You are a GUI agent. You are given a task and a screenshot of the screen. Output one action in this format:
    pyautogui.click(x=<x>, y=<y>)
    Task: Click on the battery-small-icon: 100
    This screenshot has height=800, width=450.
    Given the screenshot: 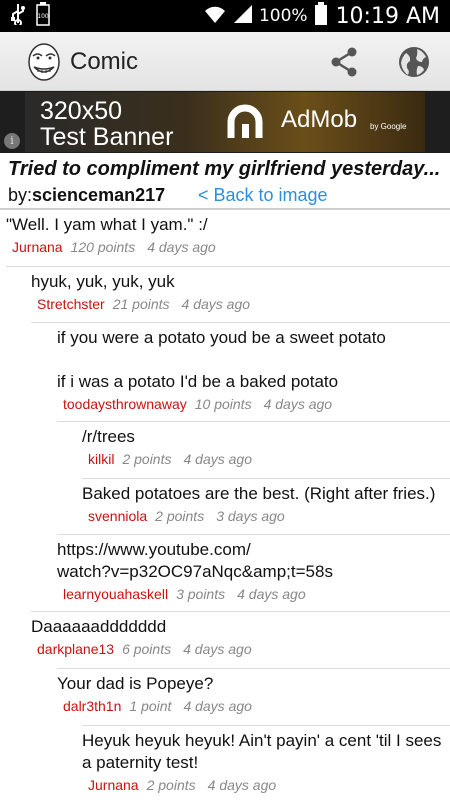 What is the action you would take?
    pyautogui.click(x=43, y=16)
    